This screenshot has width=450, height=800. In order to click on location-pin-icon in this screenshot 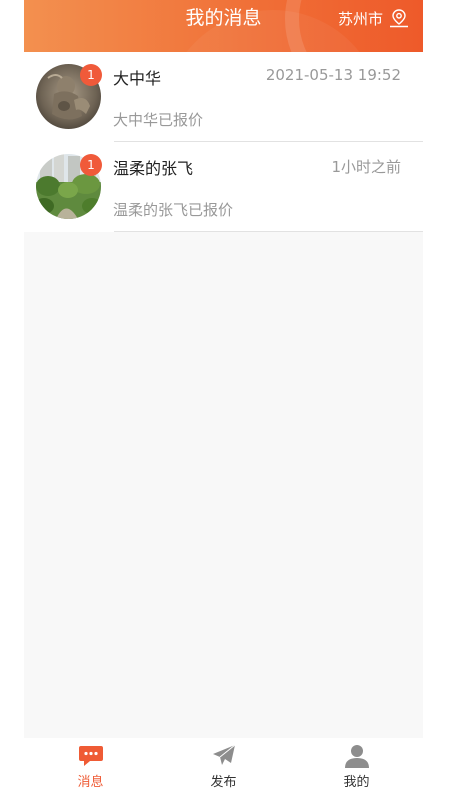, I will do `click(399, 18)`.